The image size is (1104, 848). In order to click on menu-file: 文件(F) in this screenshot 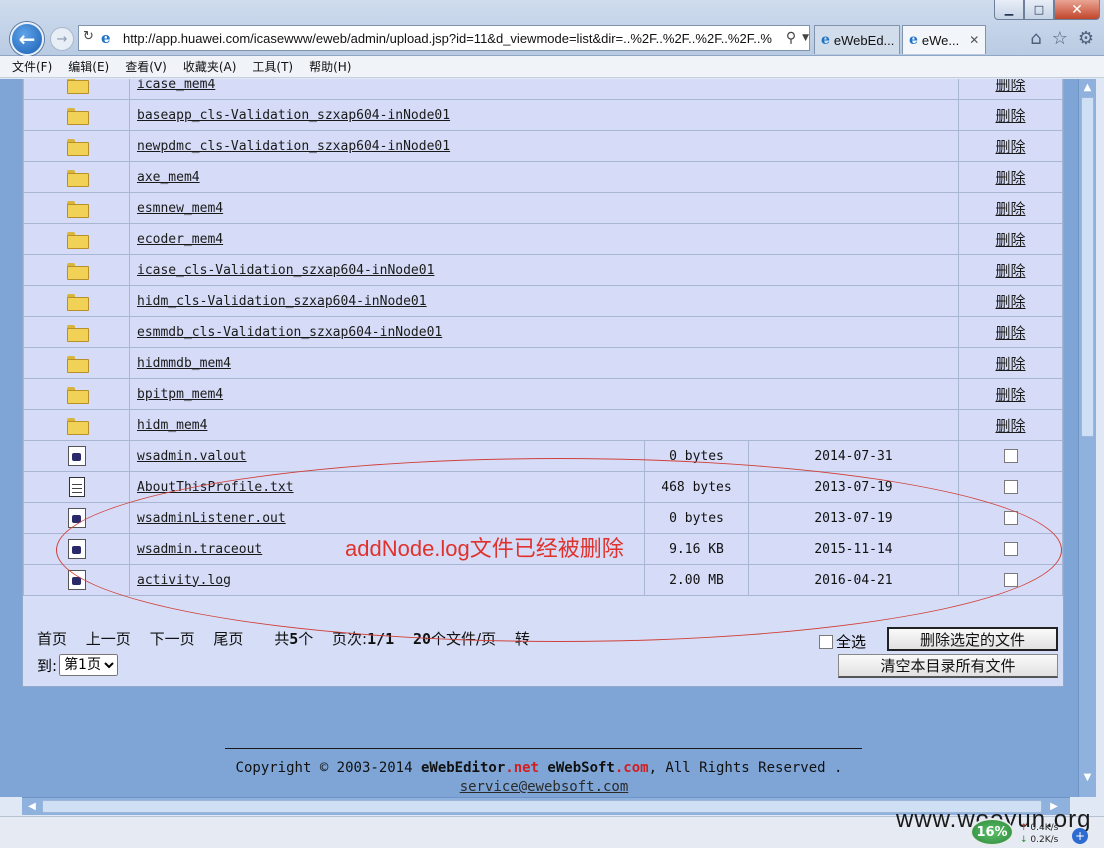, I will do `click(32, 66)`.